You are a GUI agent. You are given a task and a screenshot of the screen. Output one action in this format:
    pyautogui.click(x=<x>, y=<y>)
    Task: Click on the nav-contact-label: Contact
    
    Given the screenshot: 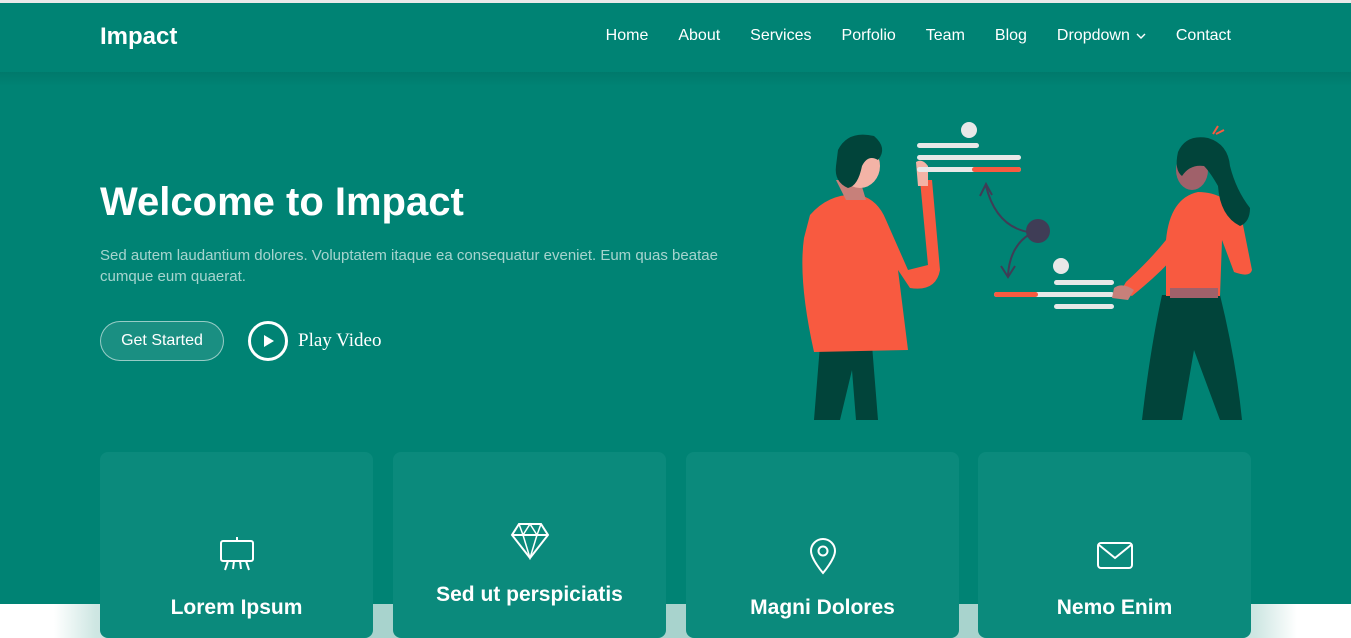 What is the action you would take?
    pyautogui.click(x=1203, y=35)
    